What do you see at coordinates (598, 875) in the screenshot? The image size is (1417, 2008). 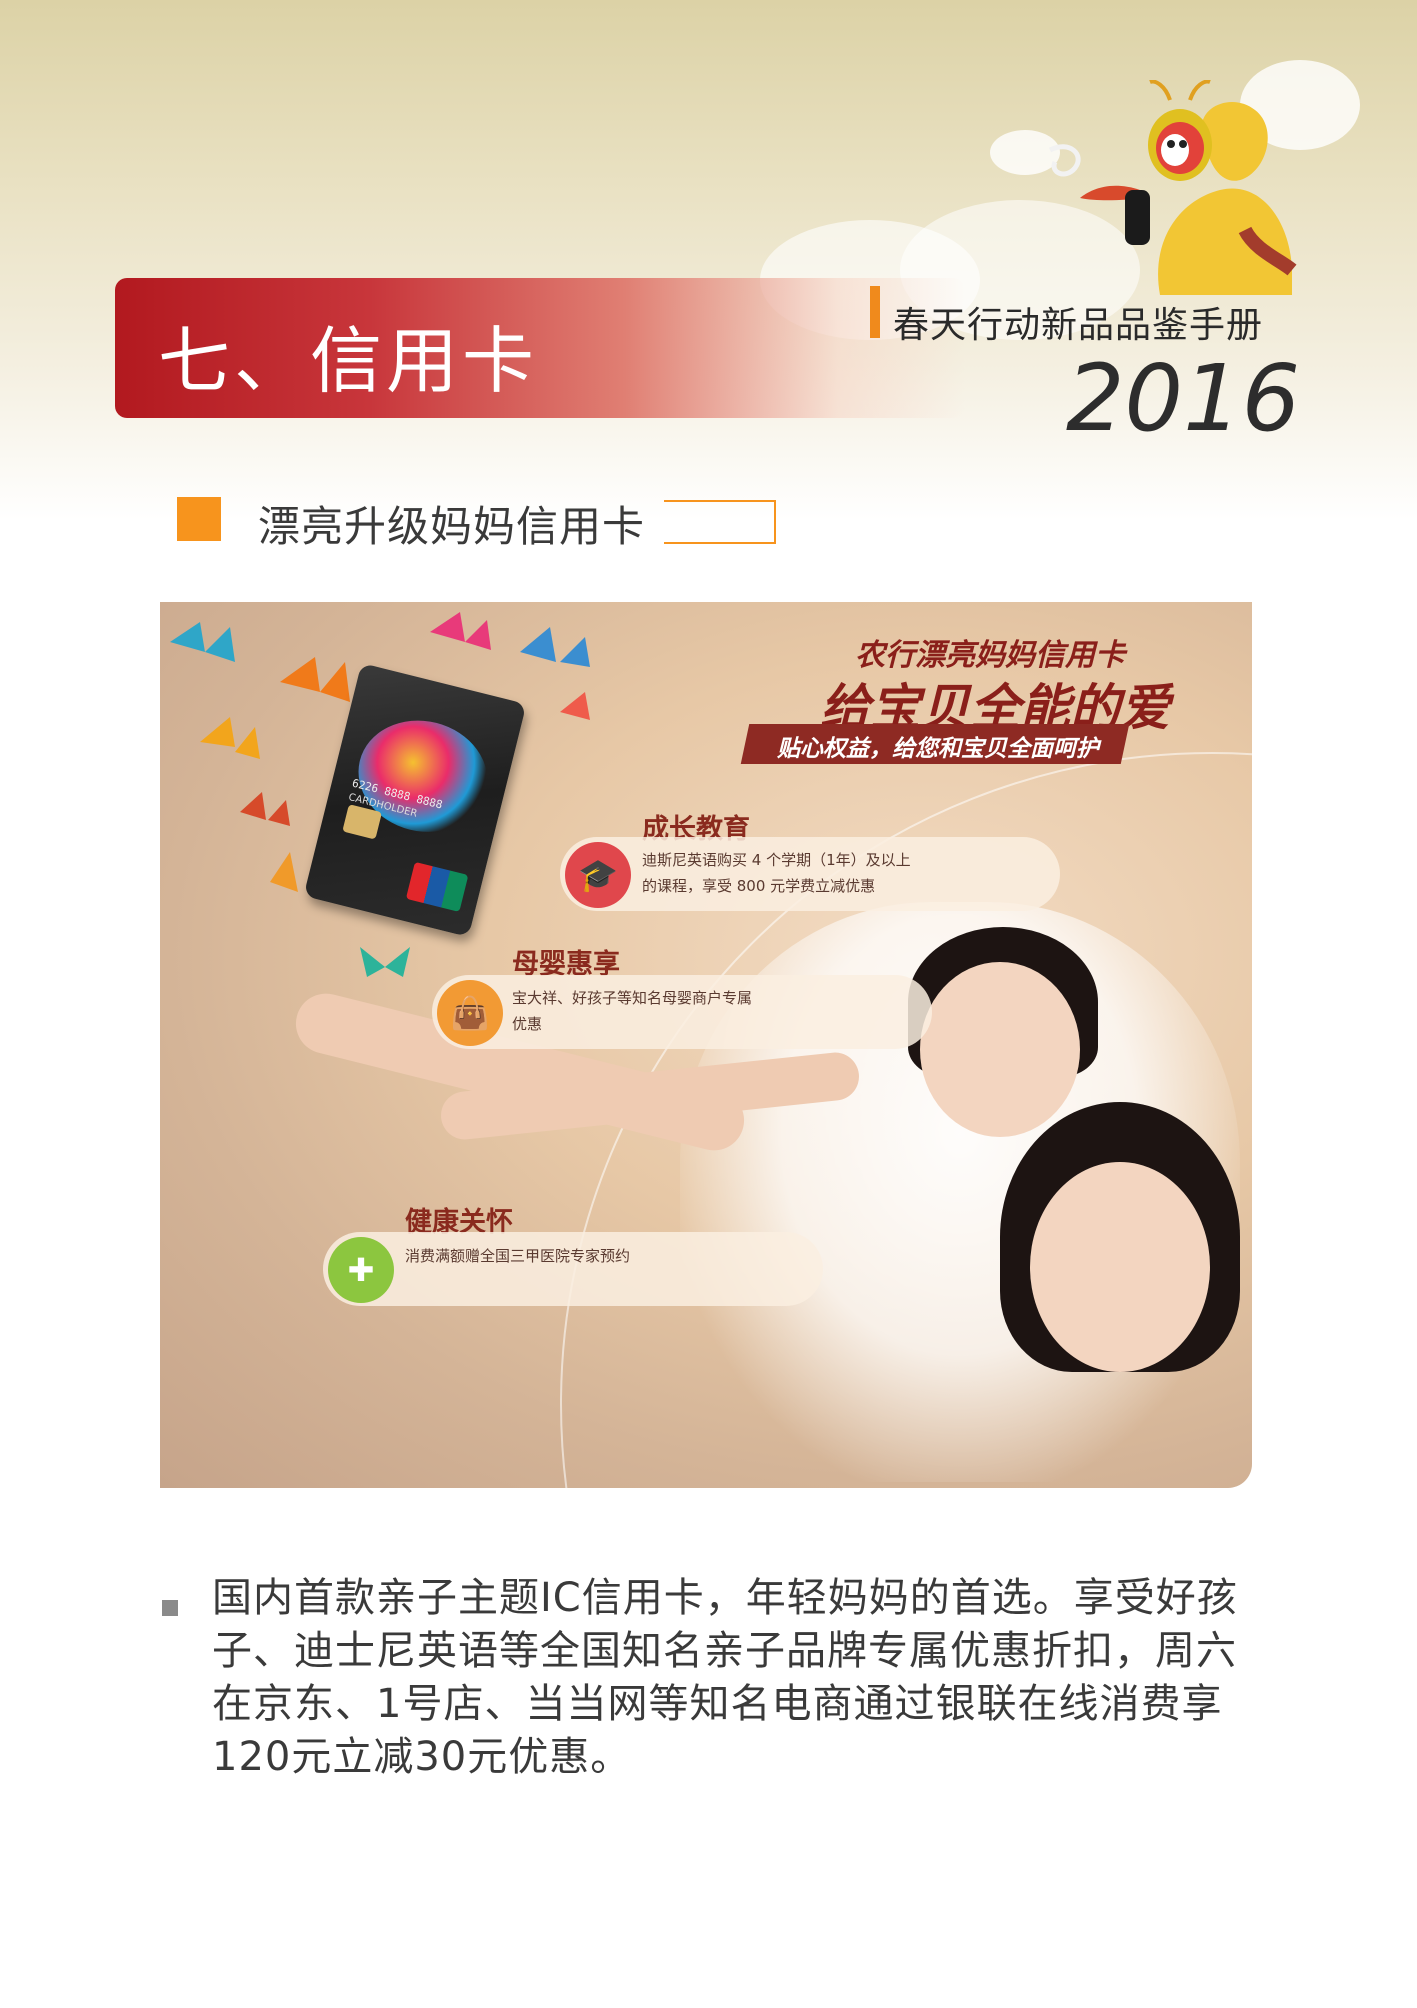 I see `graduation-cap-icon: 🎓` at bounding box center [598, 875].